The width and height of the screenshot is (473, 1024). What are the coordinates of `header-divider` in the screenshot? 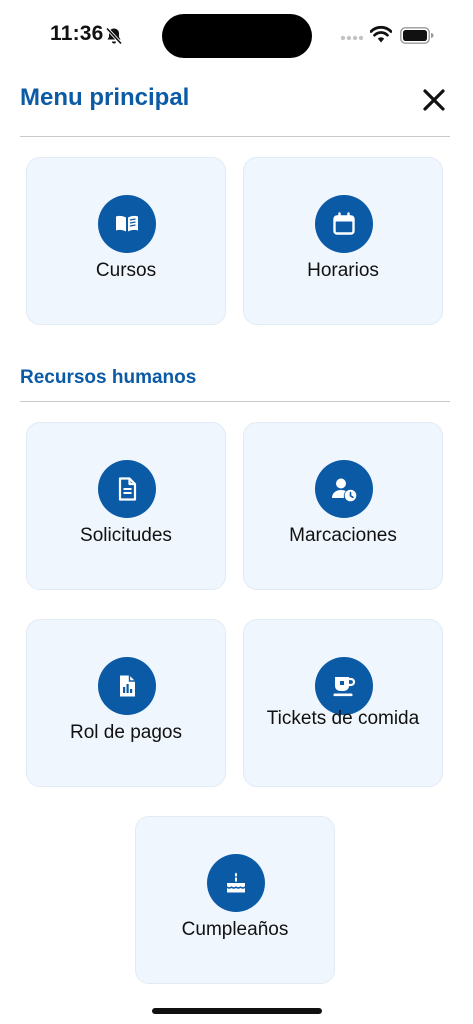 It's located at (235, 136).